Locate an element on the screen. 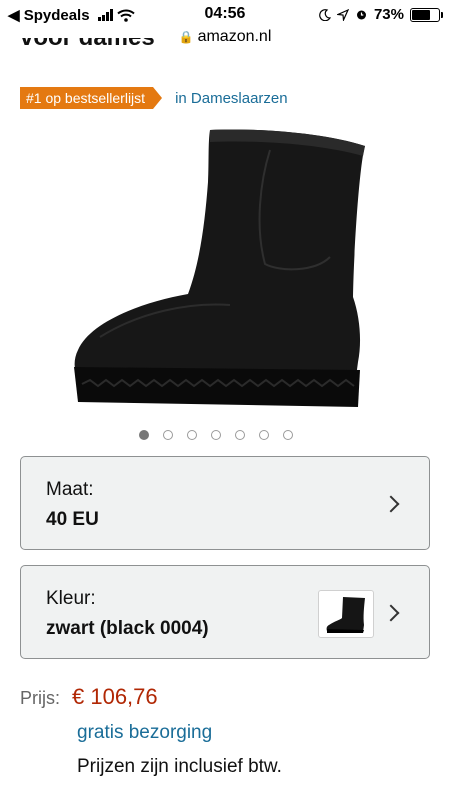  alarm-icon is located at coordinates (361, 15).